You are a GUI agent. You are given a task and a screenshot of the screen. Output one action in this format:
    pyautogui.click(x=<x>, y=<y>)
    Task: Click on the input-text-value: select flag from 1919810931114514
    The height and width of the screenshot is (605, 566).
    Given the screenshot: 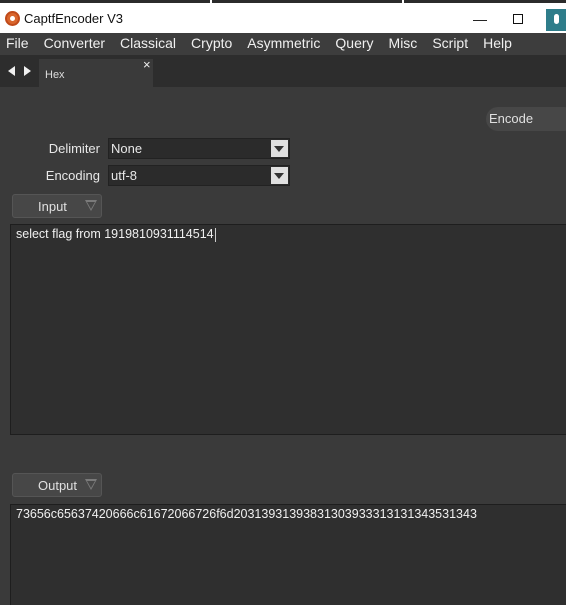 What is the action you would take?
    pyautogui.click(x=115, y=234)
    